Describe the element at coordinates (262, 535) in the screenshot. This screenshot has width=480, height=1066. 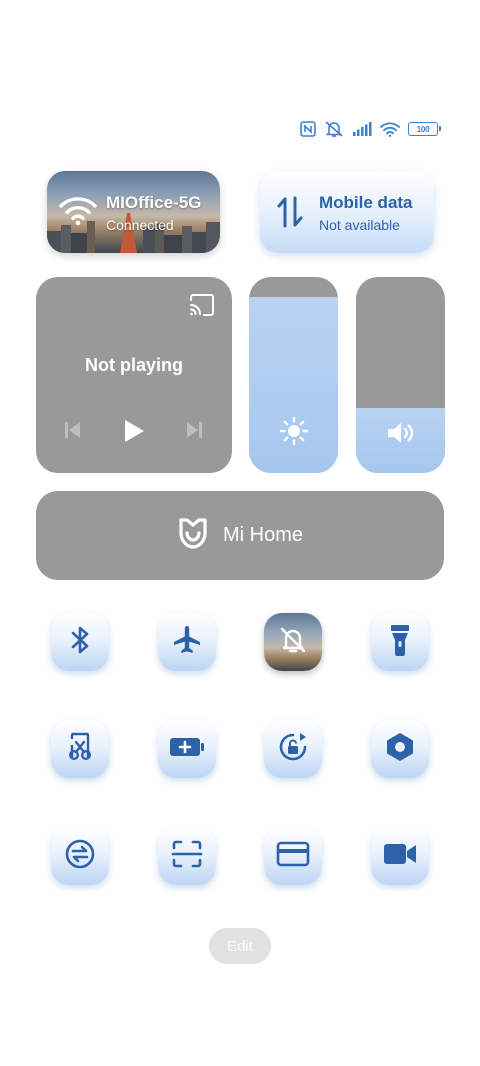
I see `mi-home-label: Mi Home` at that location.